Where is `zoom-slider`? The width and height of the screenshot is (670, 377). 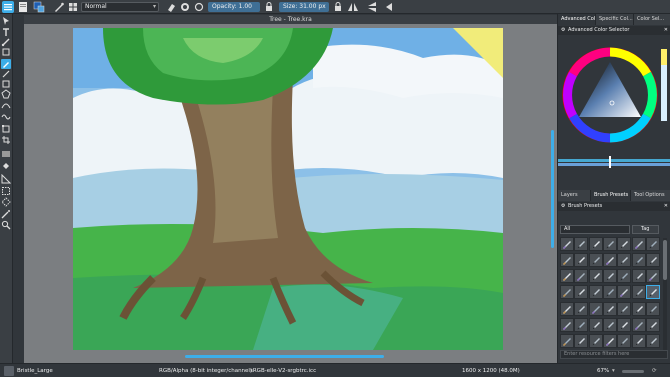
zoom-slider is located at coordinates (633, 371).